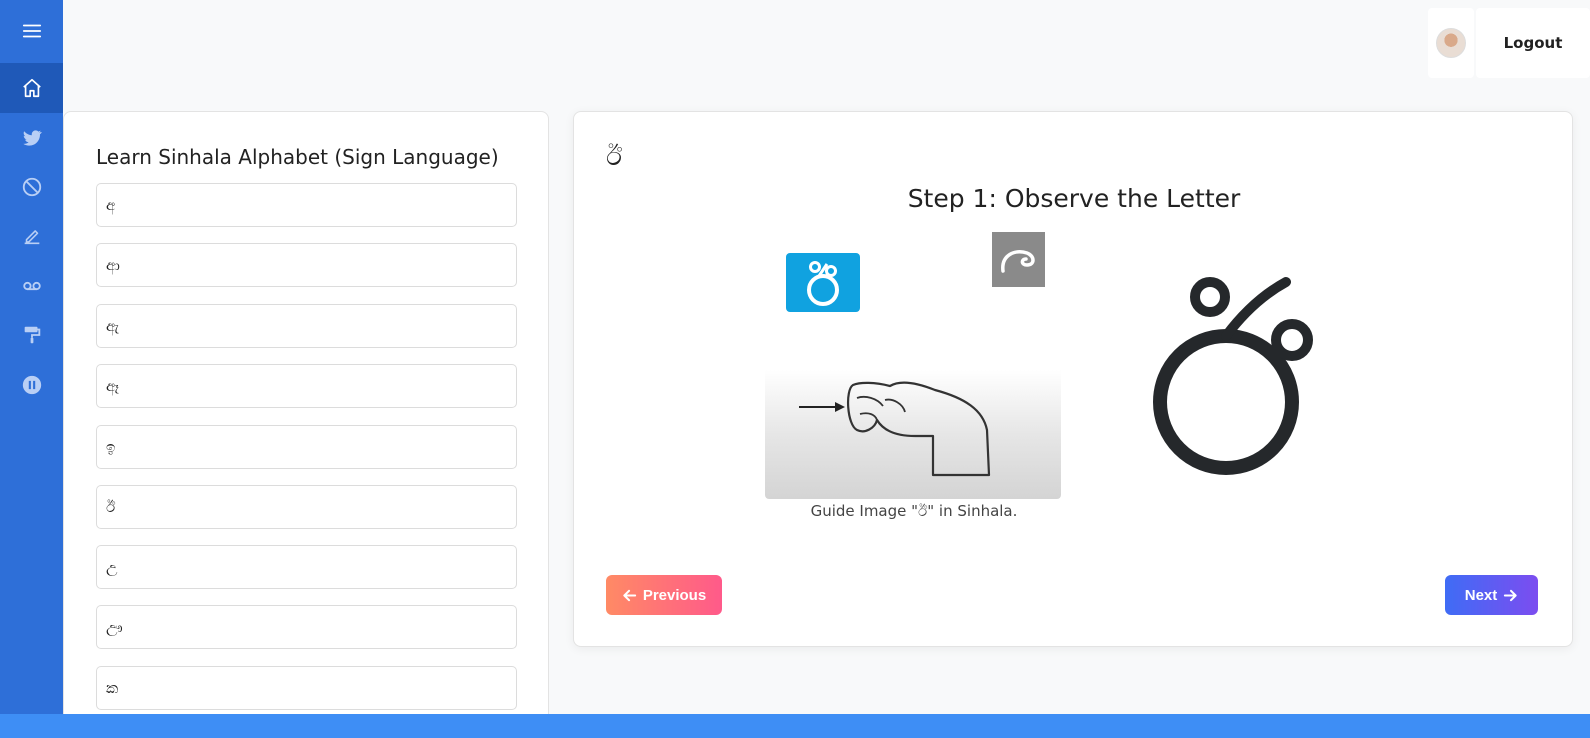 Image resolution: width=1590 pixels, height=738 pixels. Describe the element at coordinates (306, 447) in the screenshot. I see `letter-item: ඉ` at that location.